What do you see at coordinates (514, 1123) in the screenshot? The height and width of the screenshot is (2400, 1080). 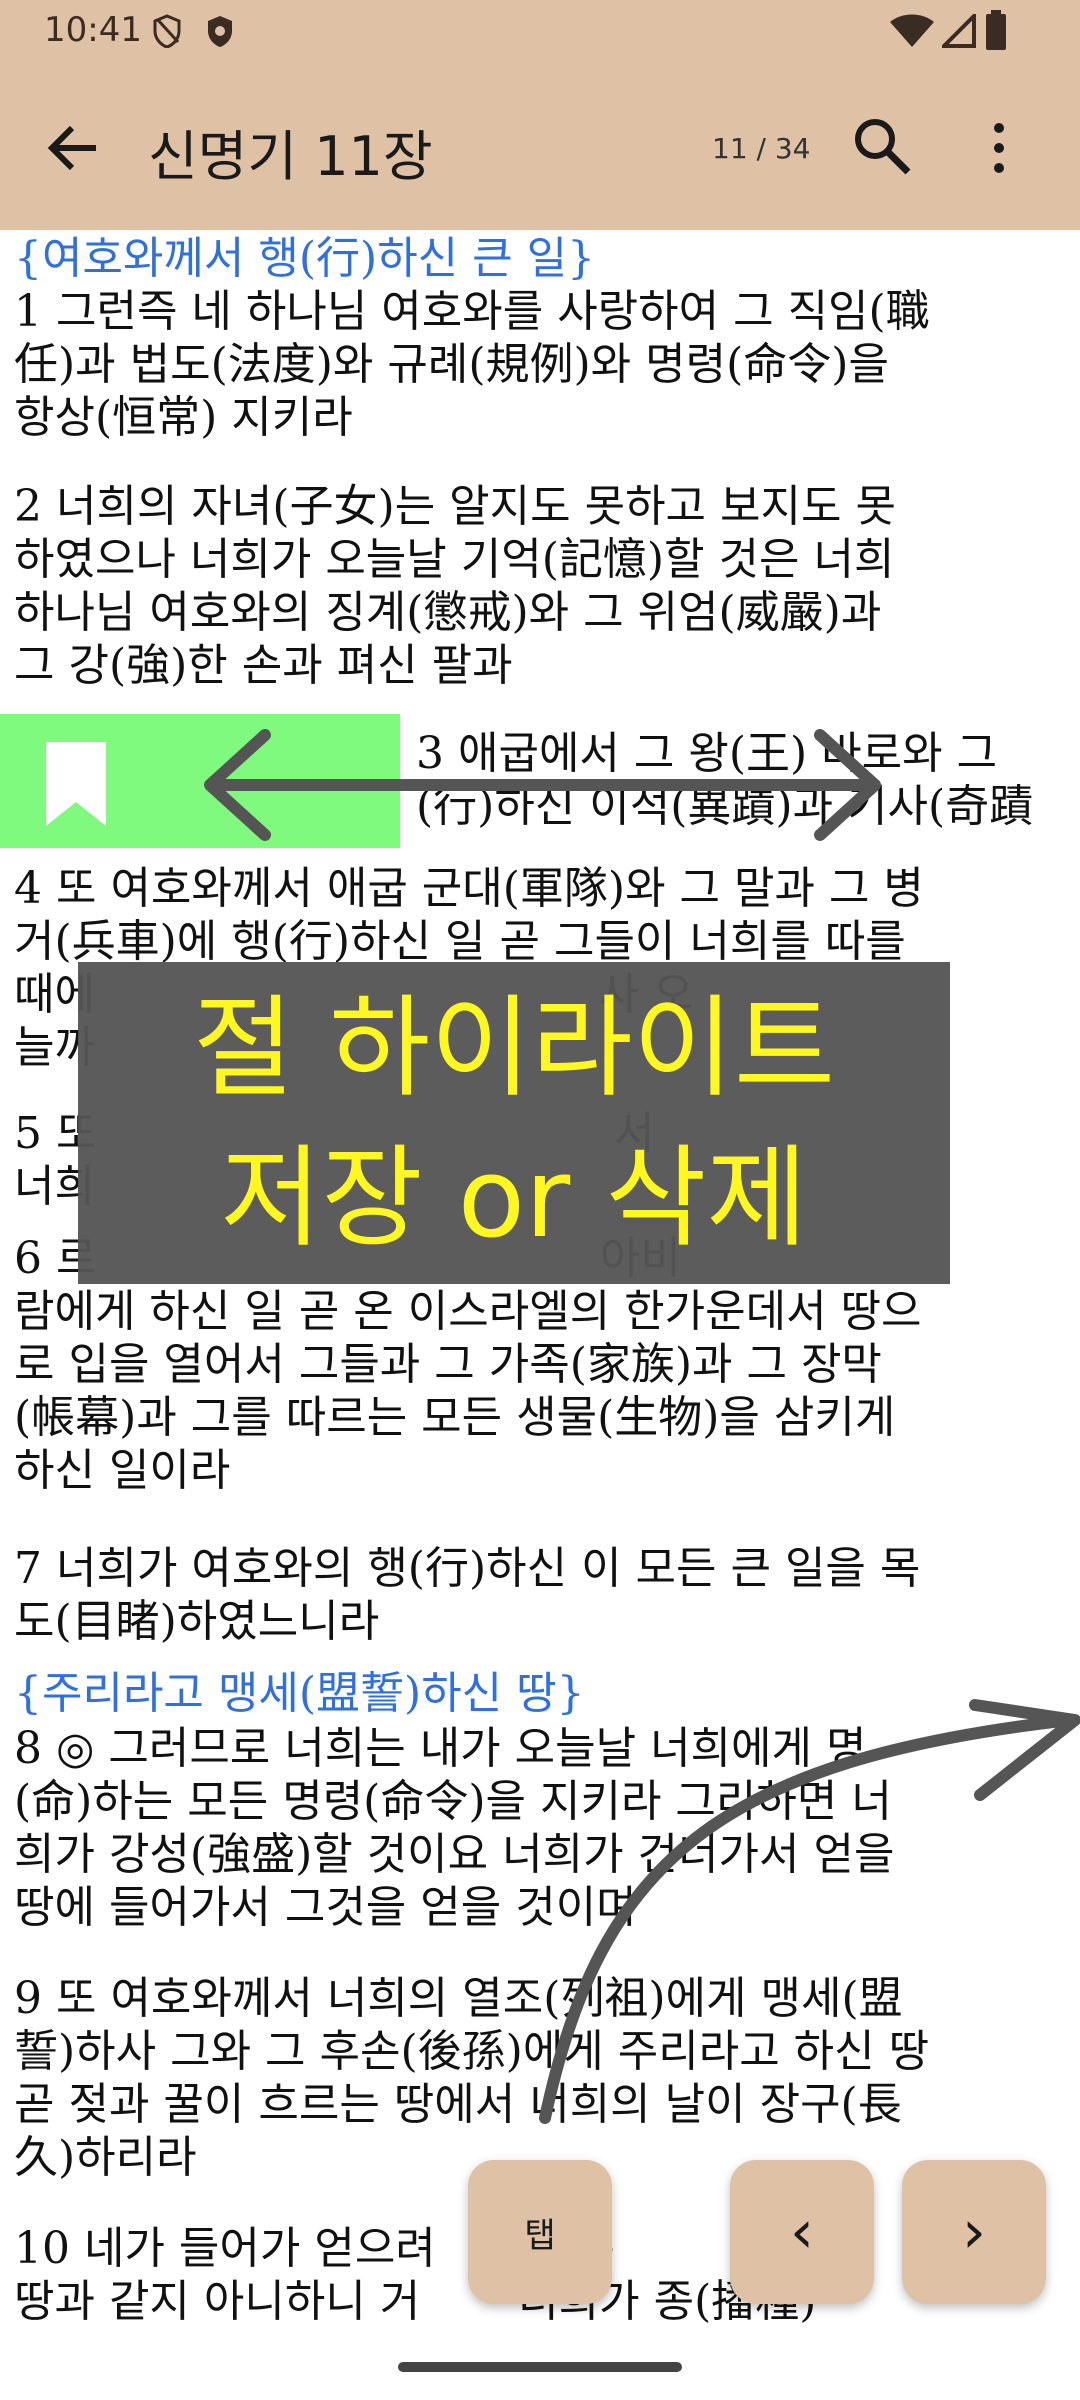 I see `tutorial-overlay: 절 하이라이트 저장 or 삭제` at bounding box center [514, 1123].